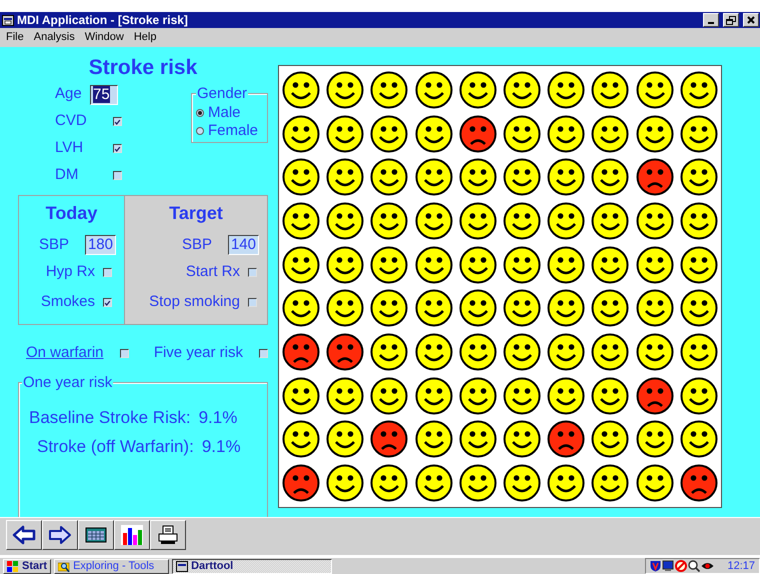 The width and height of the screenshot is (760, 574). What do you see at coordinates (213, 272) in the screenshot?
I see `checkbox-label: Start Rx` at bounding box center [213, 272].